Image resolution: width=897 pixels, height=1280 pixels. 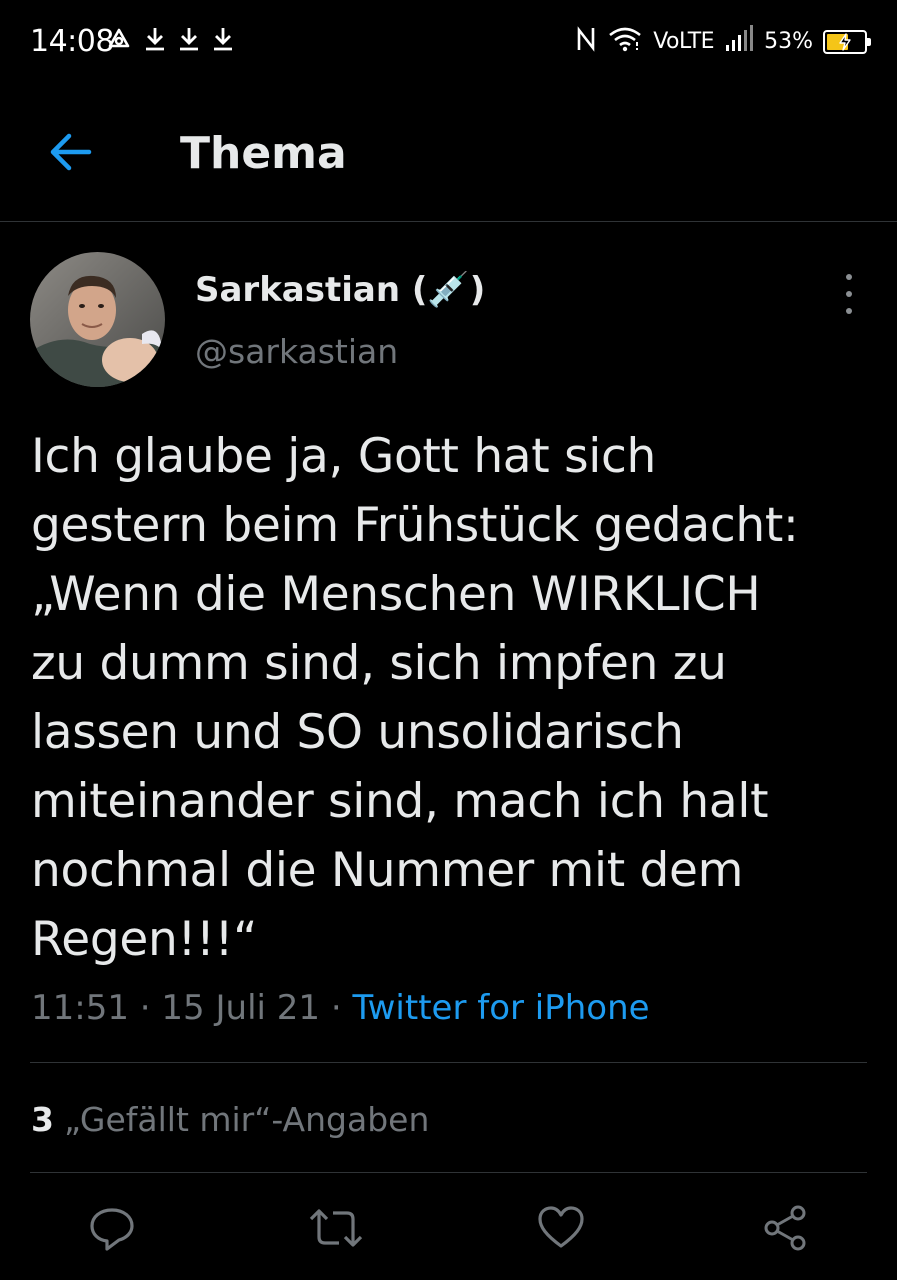 I want to click on arrow-left-icon, so click(x=70, y=154).